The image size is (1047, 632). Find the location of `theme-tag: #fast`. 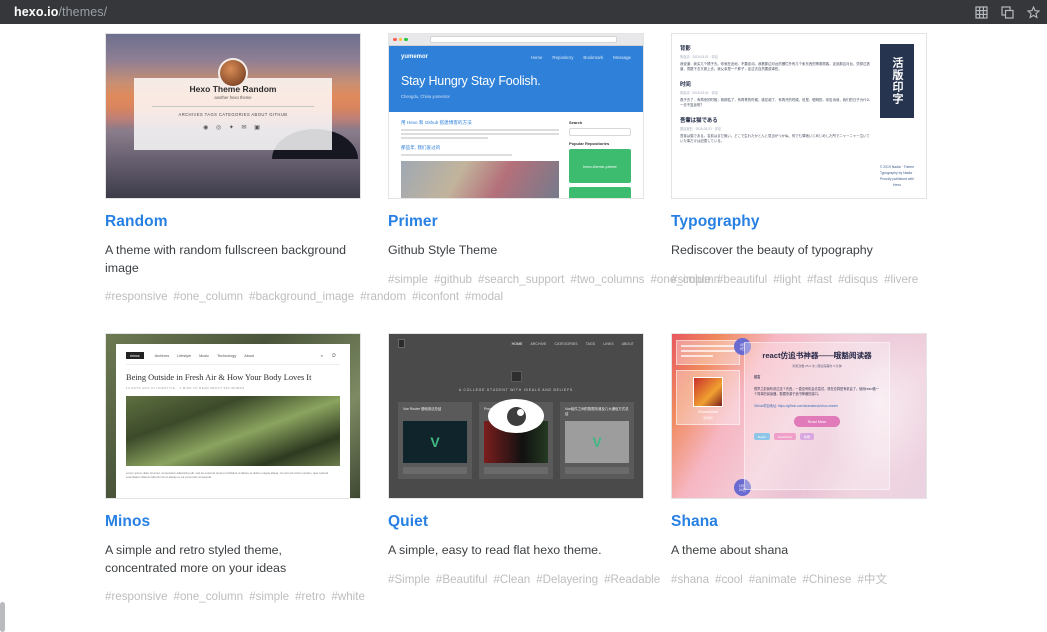

theme-tag: #fast is located at coordinates (819, 279).